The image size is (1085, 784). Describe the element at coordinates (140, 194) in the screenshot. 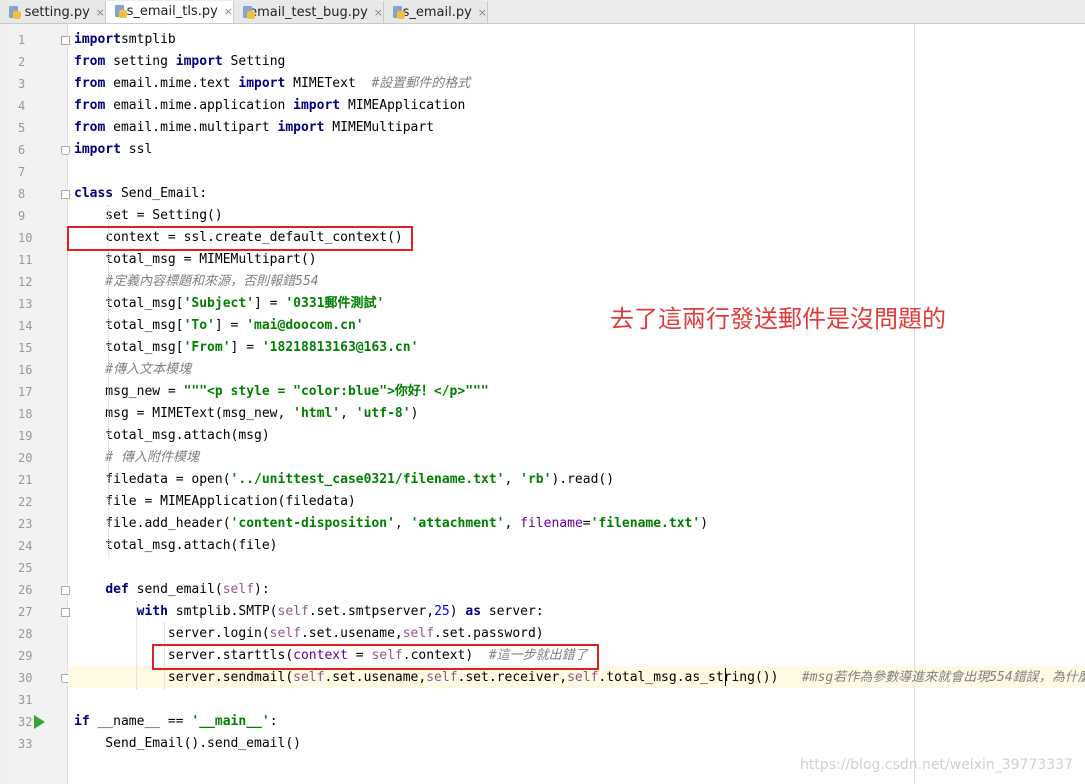

I see `code-line: class Send_Email:` at that location.